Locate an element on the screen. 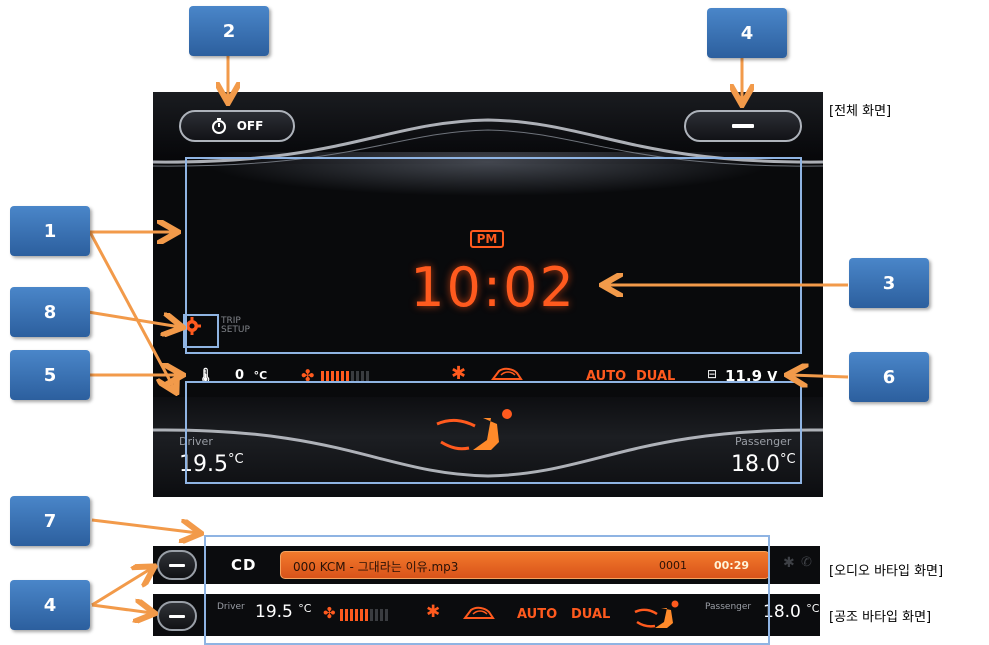 The image size is (989, 645). callout-badge: 7 is located at coordinates (50, 521).